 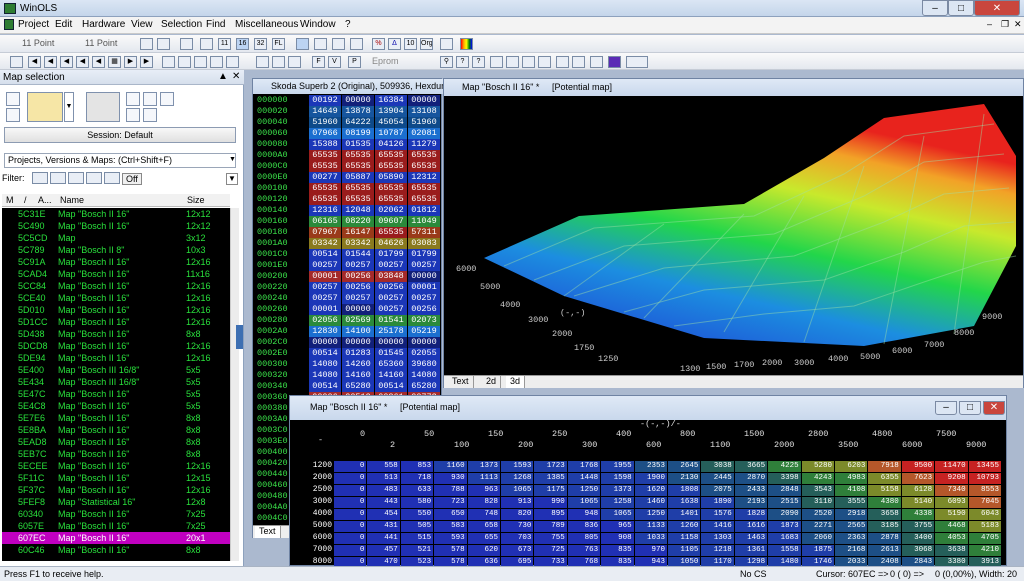 I want to click on pin-icon: ▲, so click(x=223, y=76).